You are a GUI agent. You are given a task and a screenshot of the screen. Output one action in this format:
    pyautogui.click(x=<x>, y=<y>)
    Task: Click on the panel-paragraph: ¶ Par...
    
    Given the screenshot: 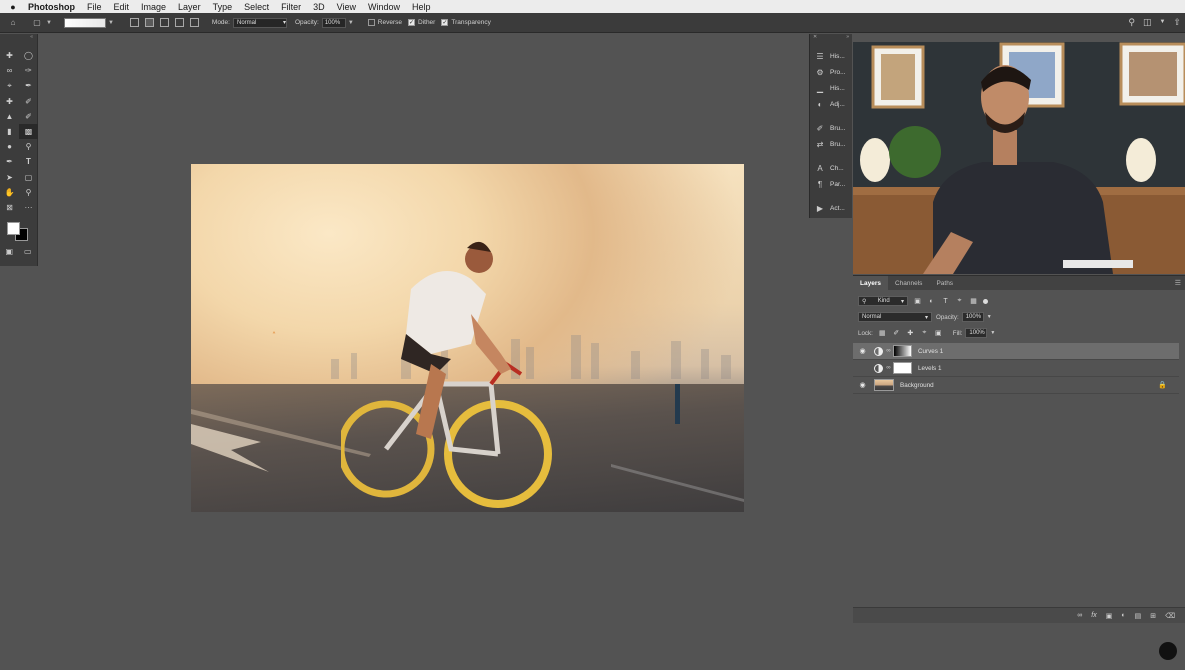 What is the action you would take?
    pyautogui.click(x=831, y=184)
    